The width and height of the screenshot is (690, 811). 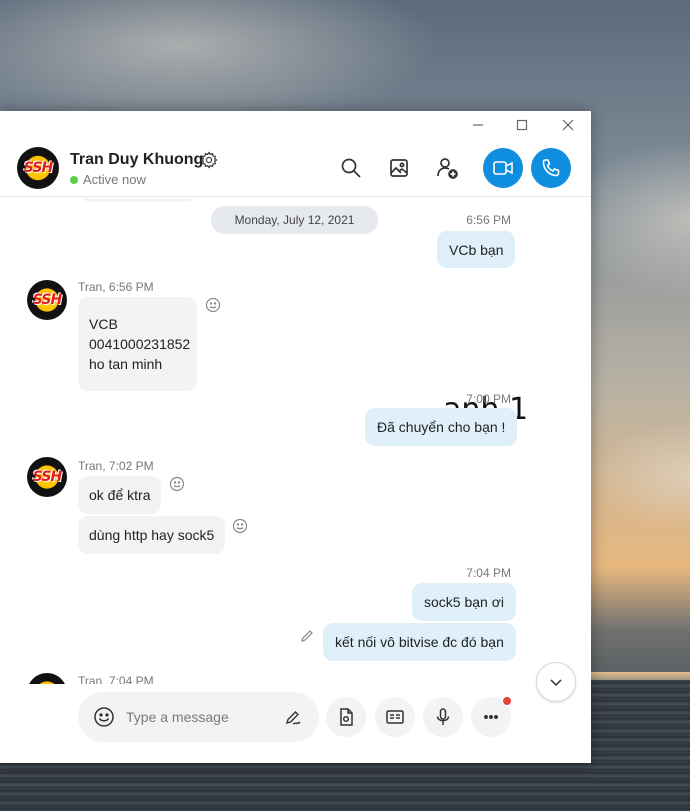 I want to click on voice-call-button, so click(x=551, y=168).